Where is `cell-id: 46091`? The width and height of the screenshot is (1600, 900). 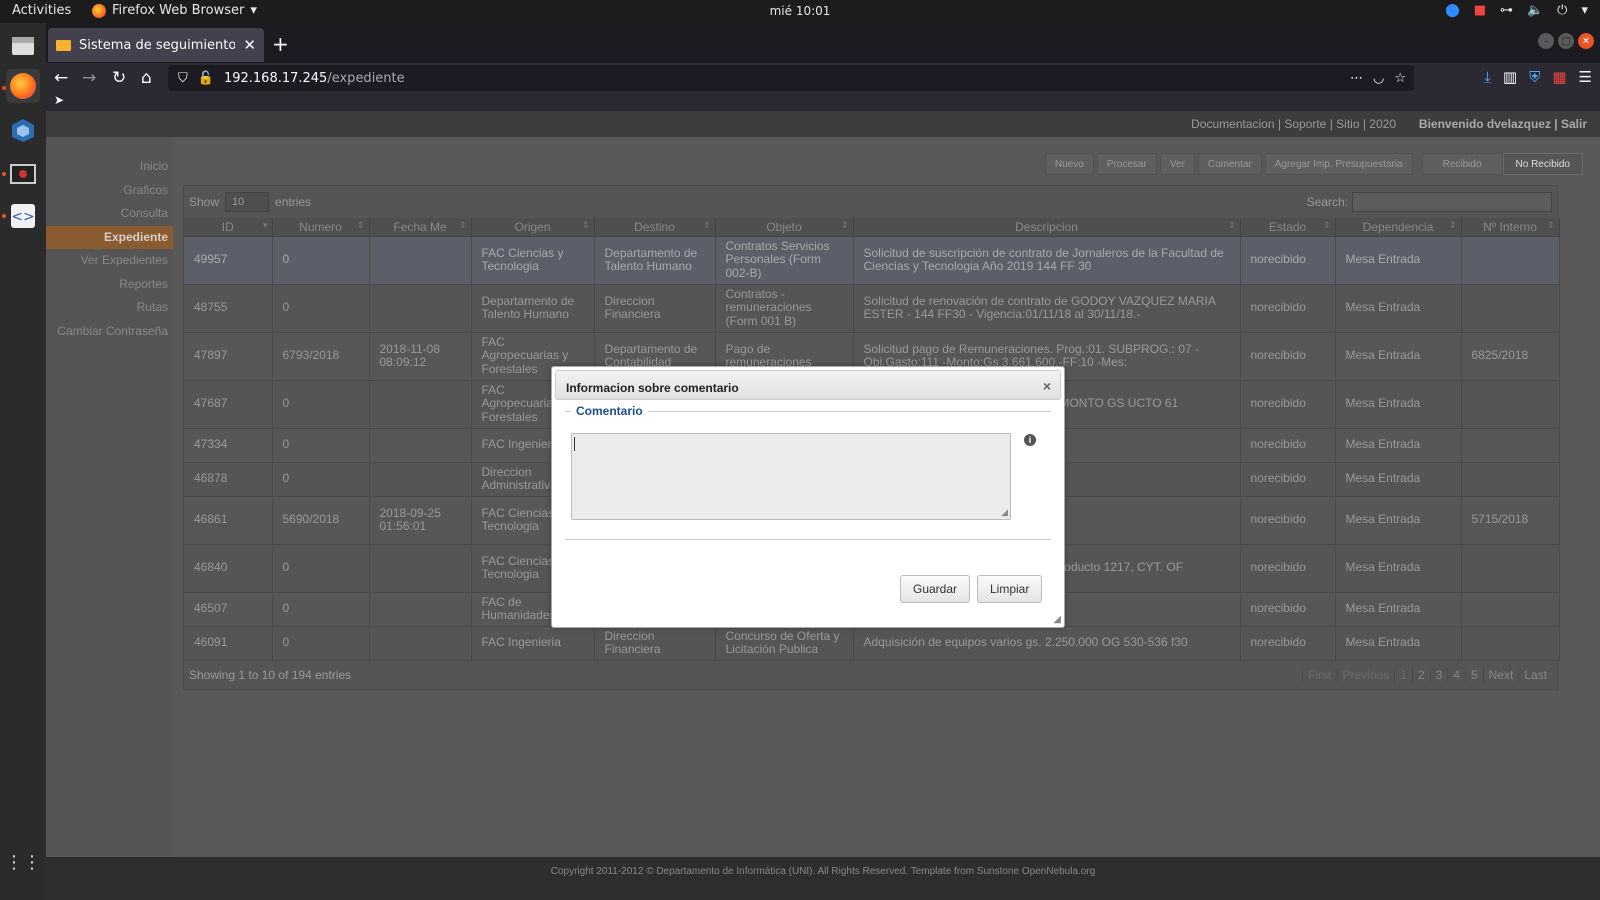
cell-id: 46091 is located at coordinates (228, 643).